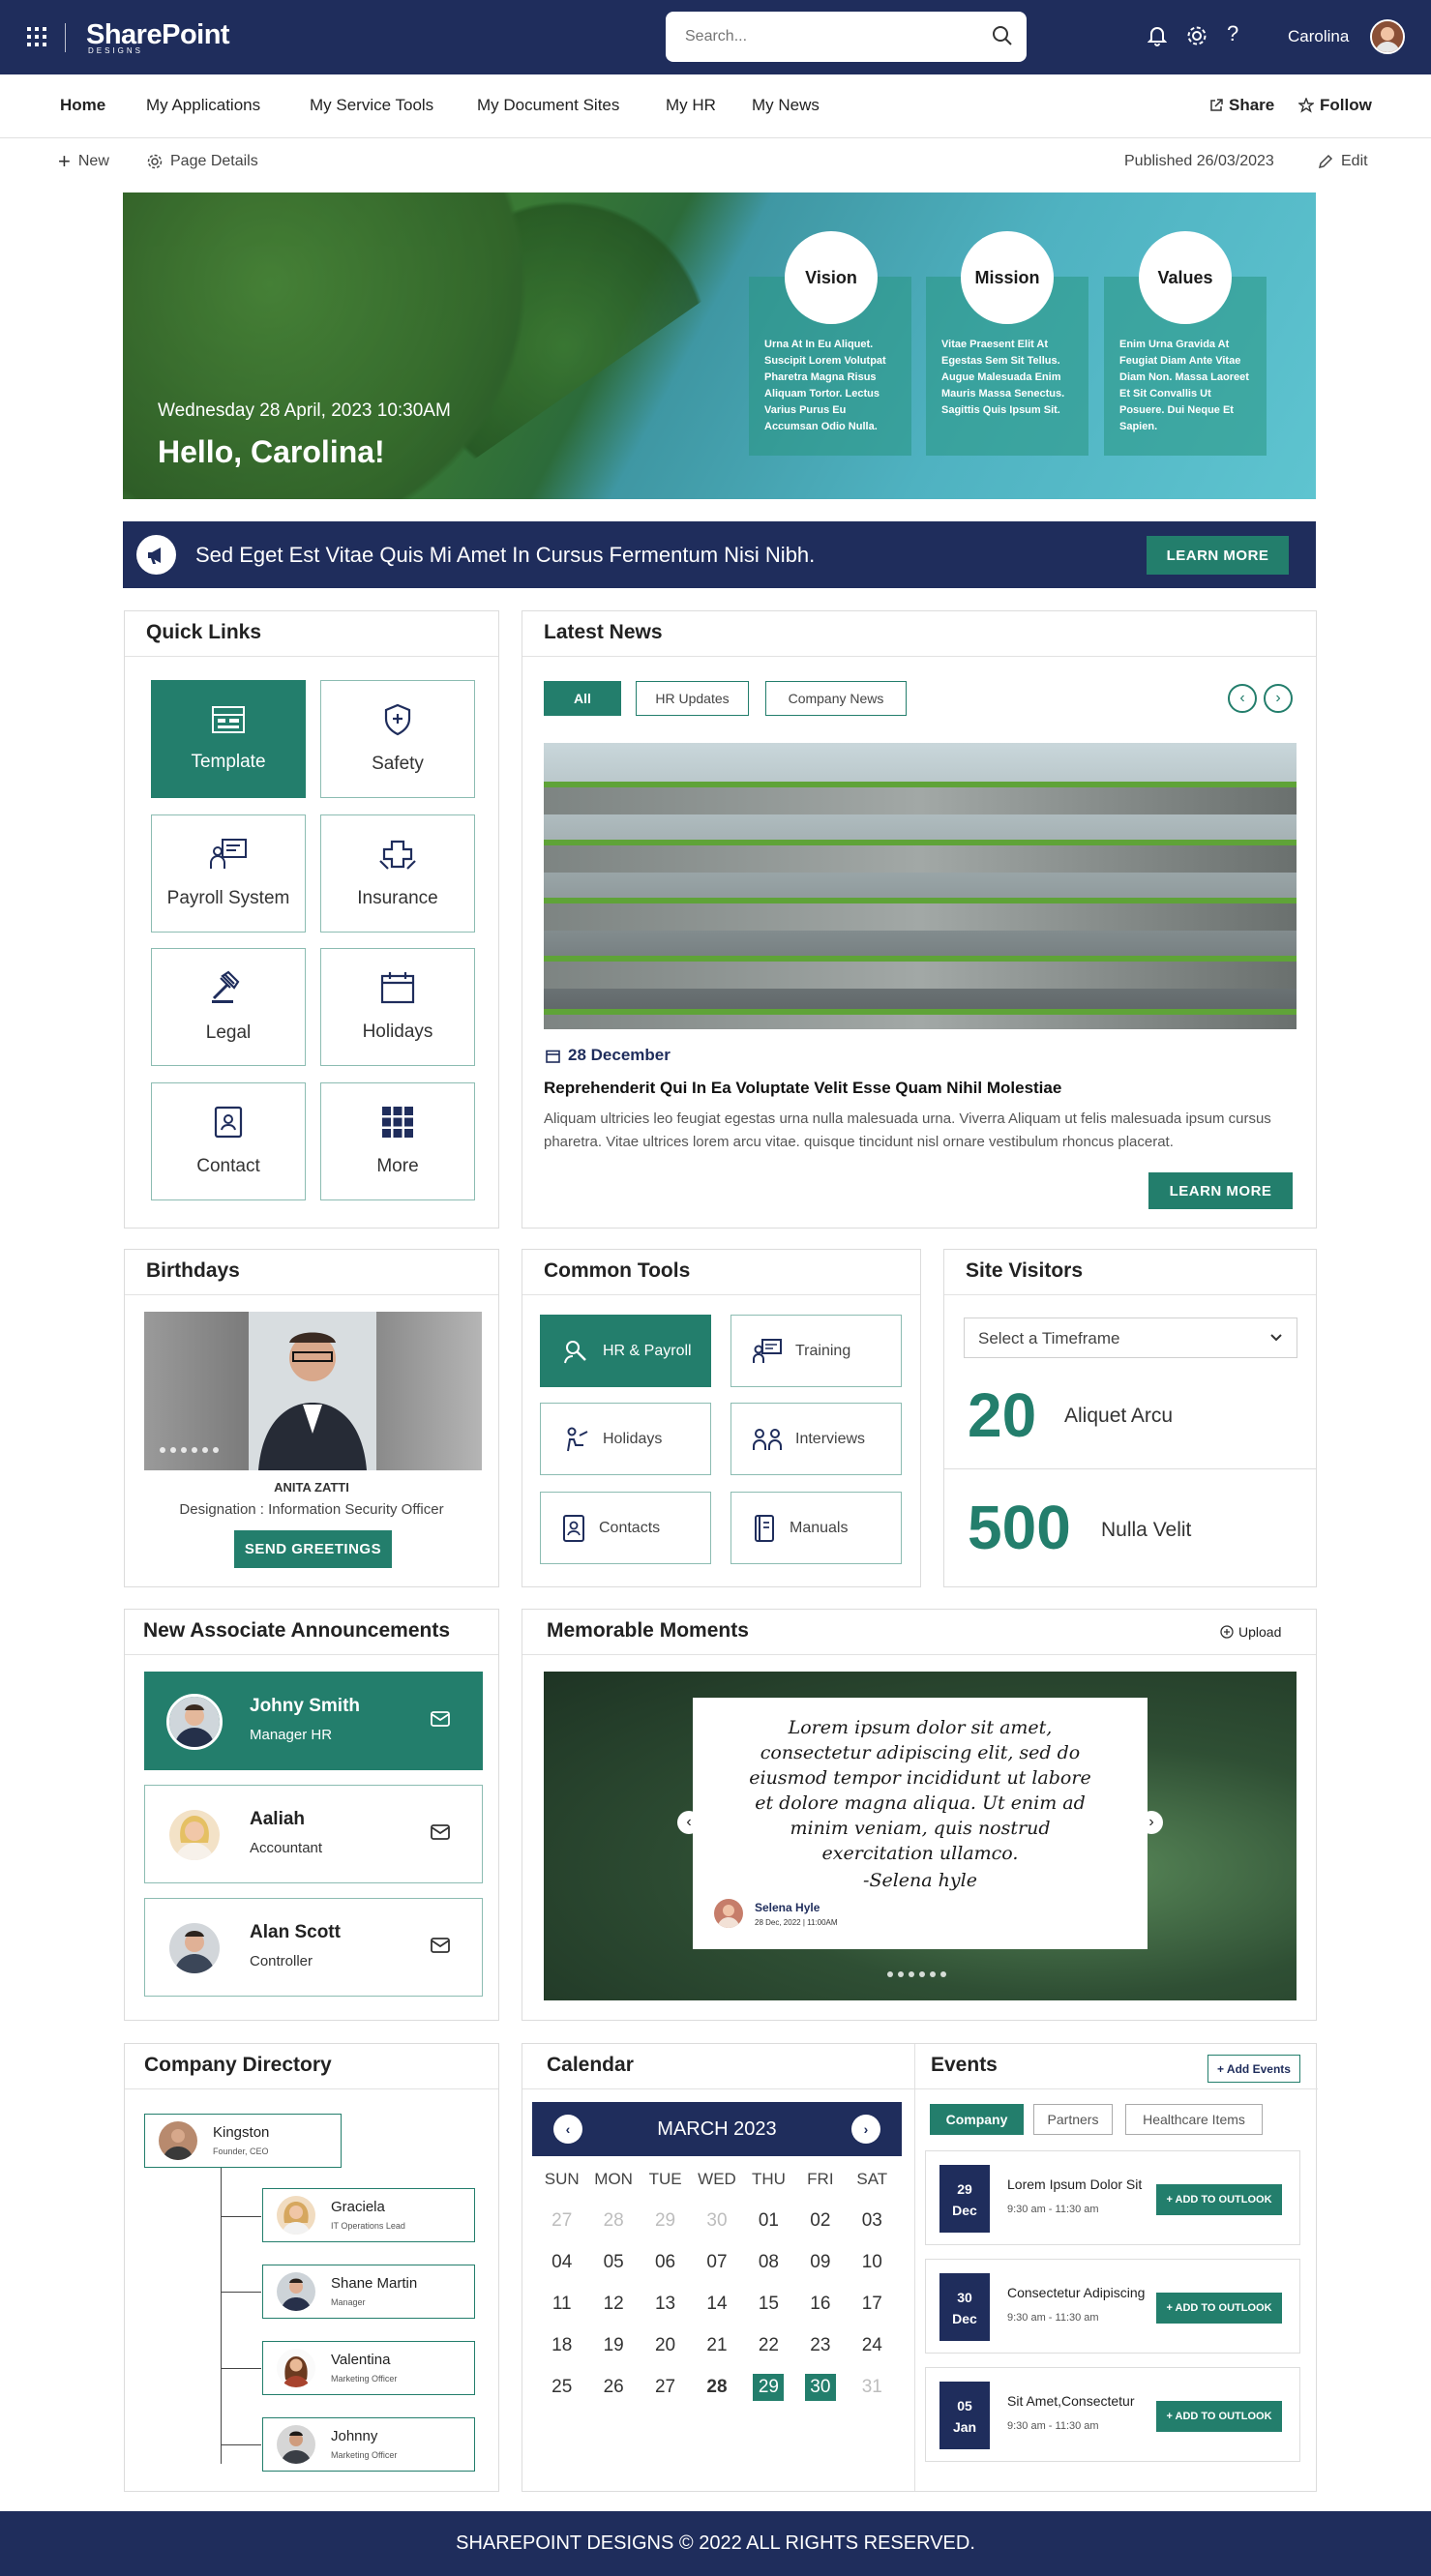 The width and height of the screenshot is (1431, 2576). I want to click on user-name: Carolina, so click(1318, 36).